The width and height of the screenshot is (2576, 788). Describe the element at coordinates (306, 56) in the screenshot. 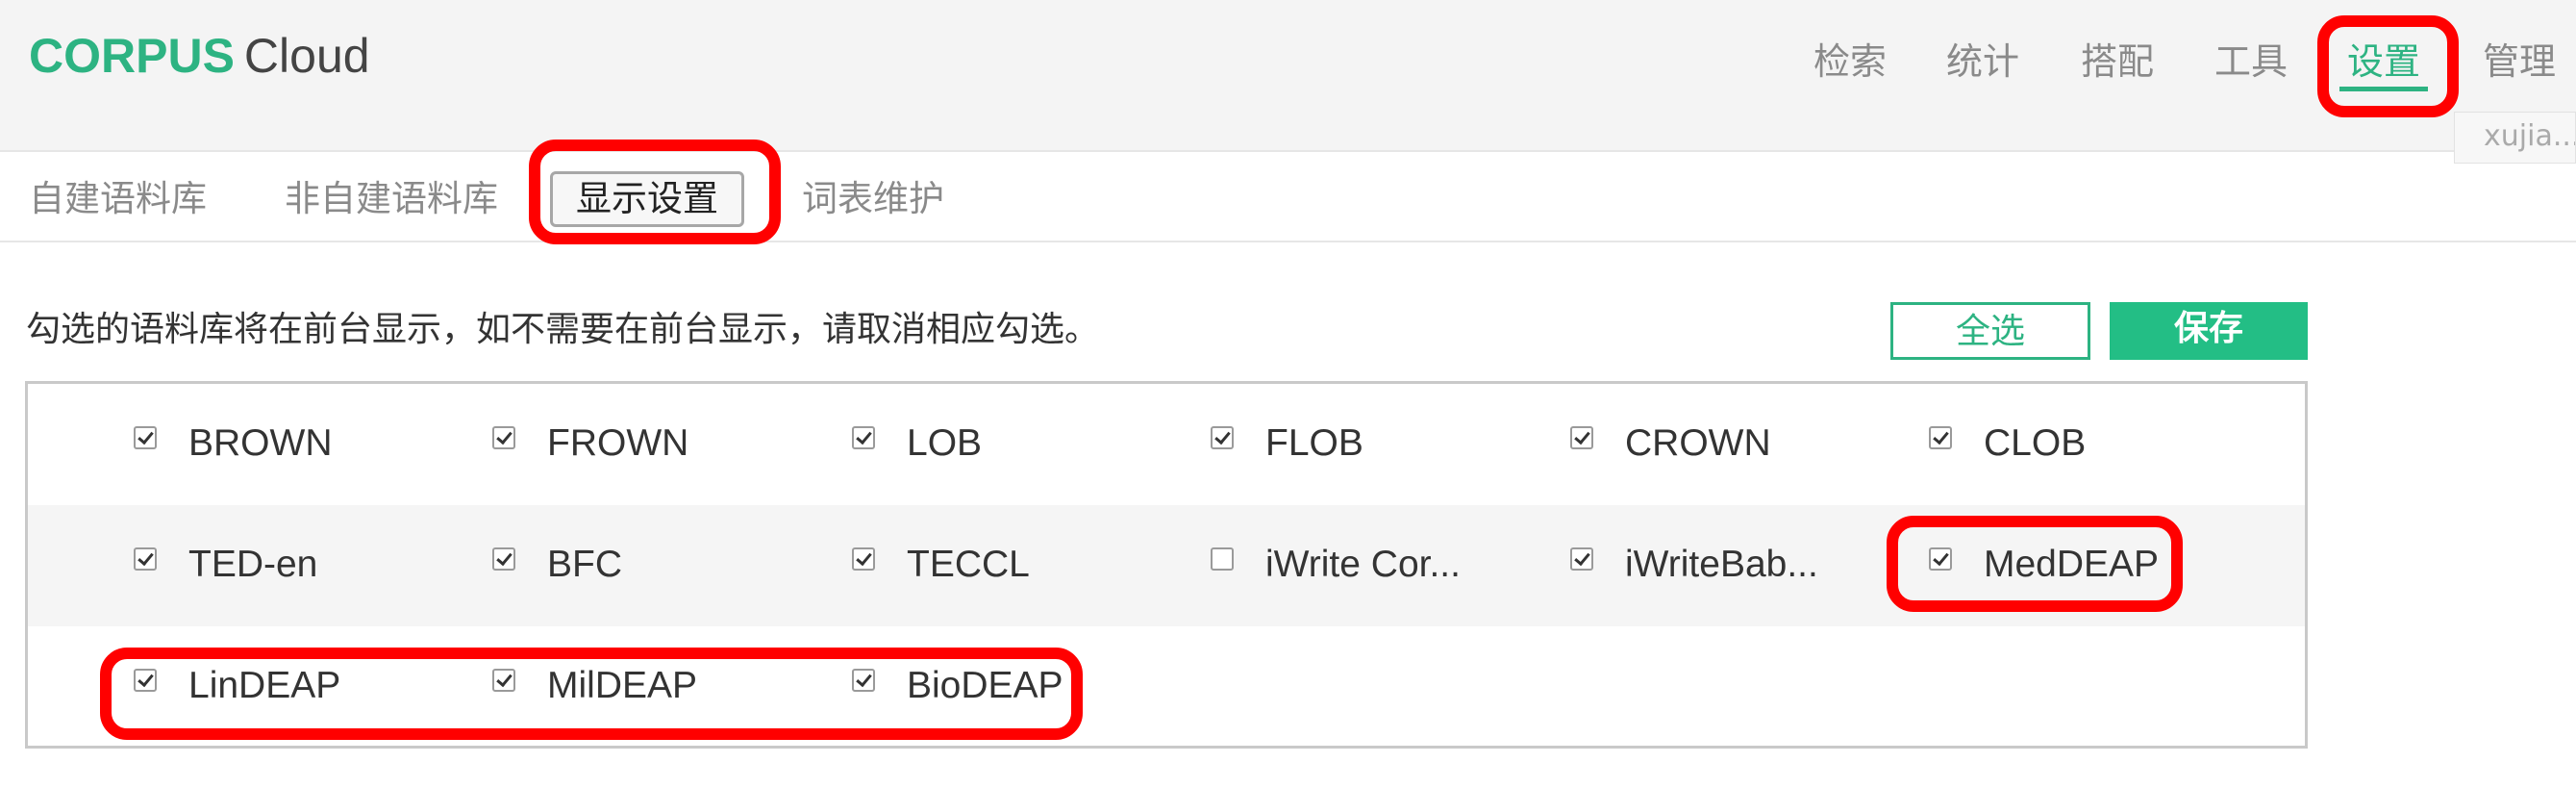

I see `logo-secondary-text: Cloud` at that location.